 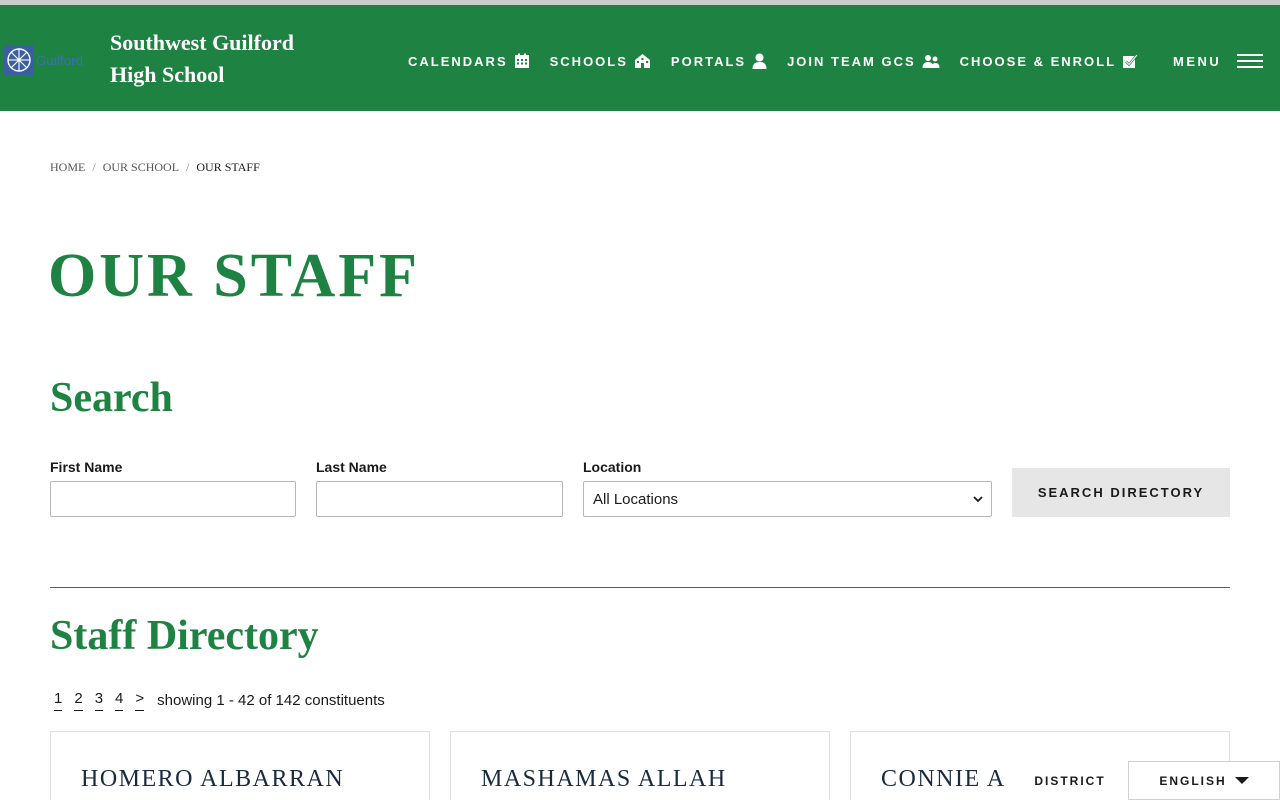 I want to click on first-name-input, so click(x=173, y=499).